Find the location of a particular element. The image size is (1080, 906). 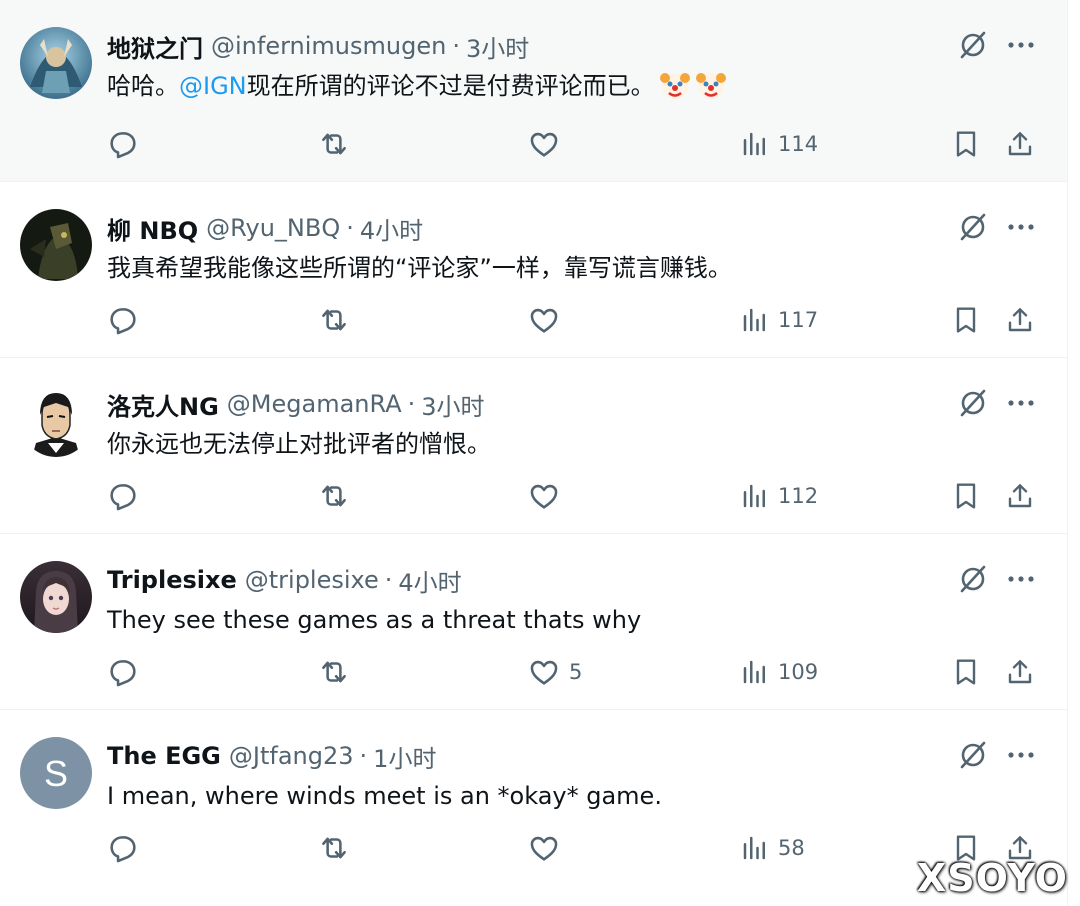

display-name: The EGG is located at coordinates (164, 756).